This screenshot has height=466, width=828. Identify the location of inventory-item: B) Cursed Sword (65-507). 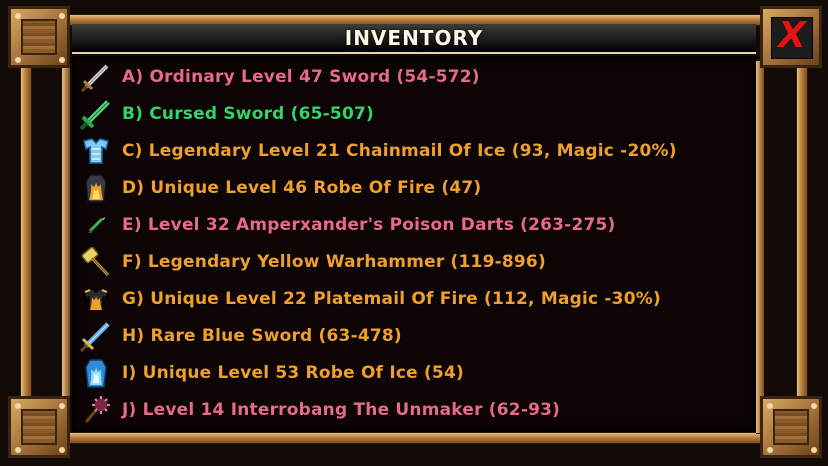
(408, 113).